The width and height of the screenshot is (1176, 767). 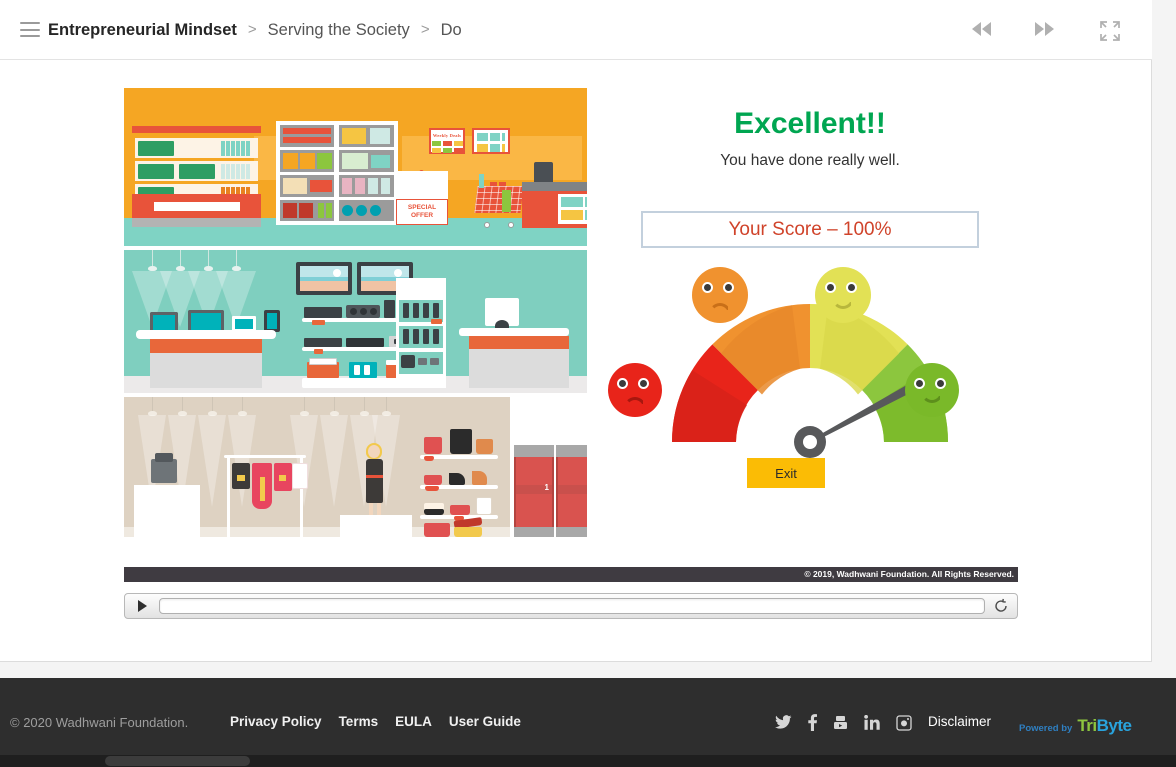 What do you see at coordinates (1110, 31) in the screenshot?
I see `fullscreen-icon` at bounding box center [1110, 31].